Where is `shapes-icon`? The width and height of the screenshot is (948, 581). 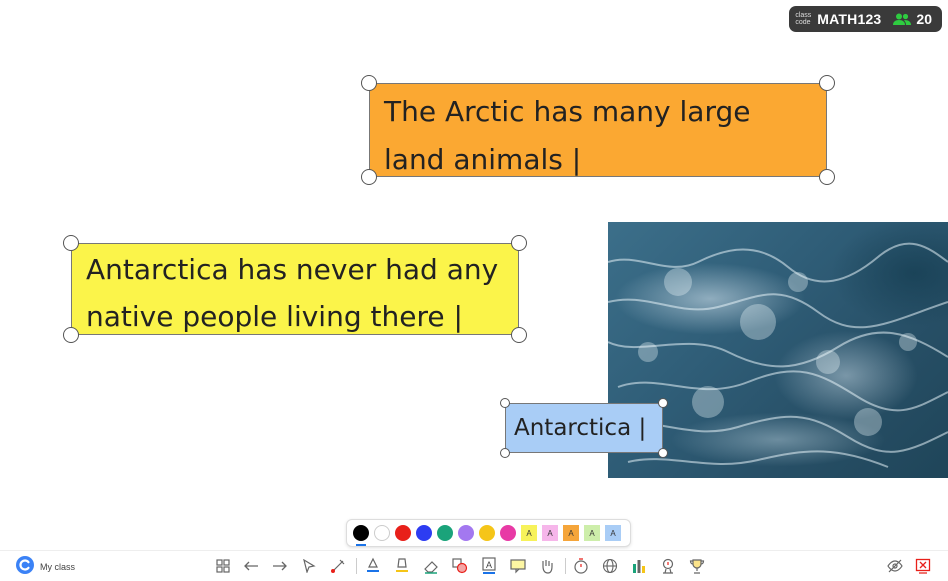 shapes-icon is located at coordinates (460, 566).